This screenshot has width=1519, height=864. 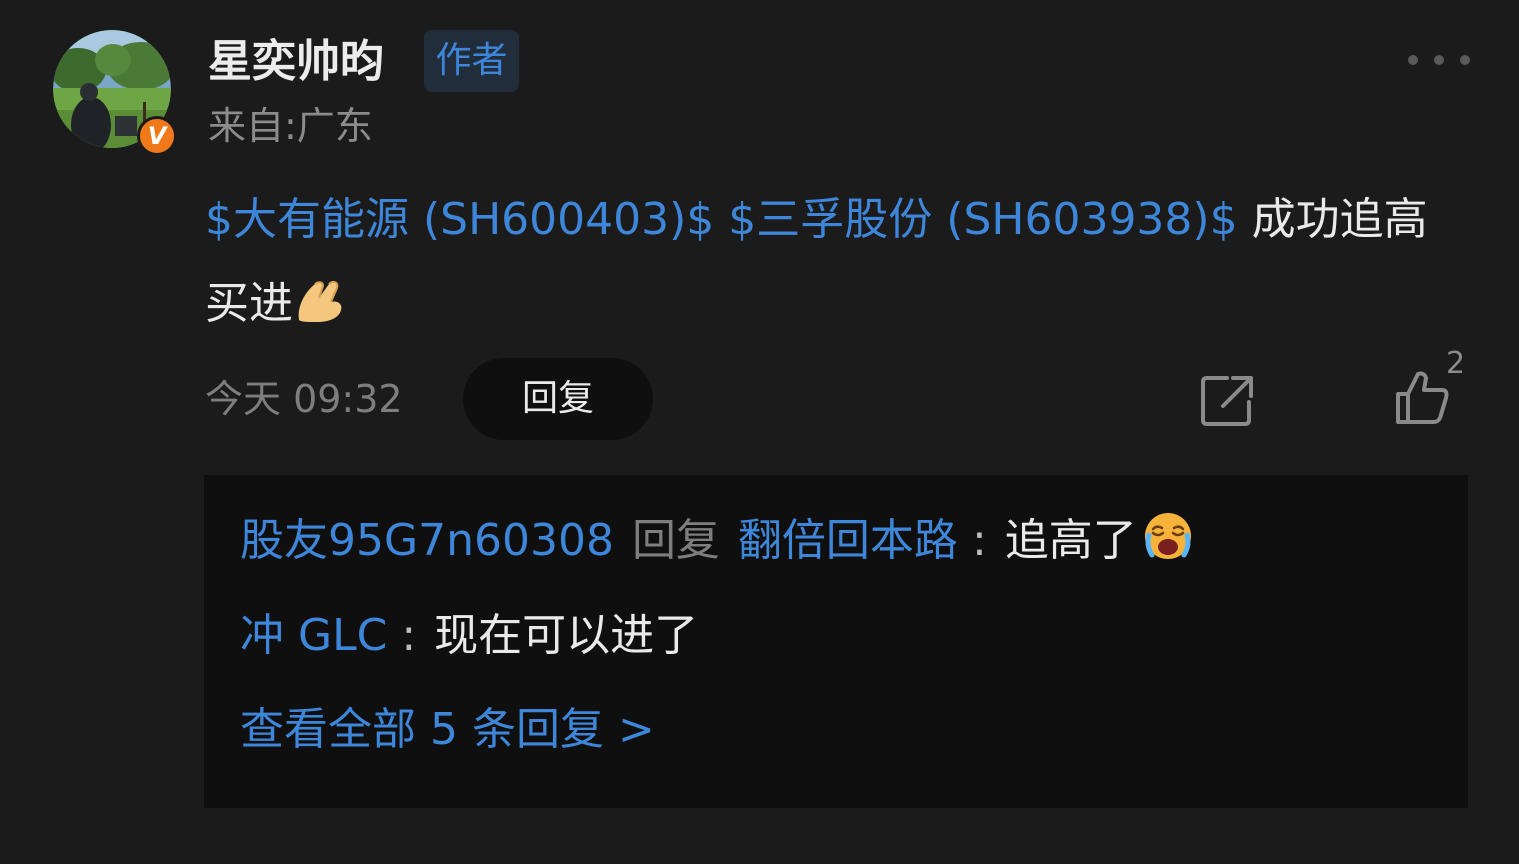 I want to click on location-label: 来自:广东, so click(x=290, y=126).